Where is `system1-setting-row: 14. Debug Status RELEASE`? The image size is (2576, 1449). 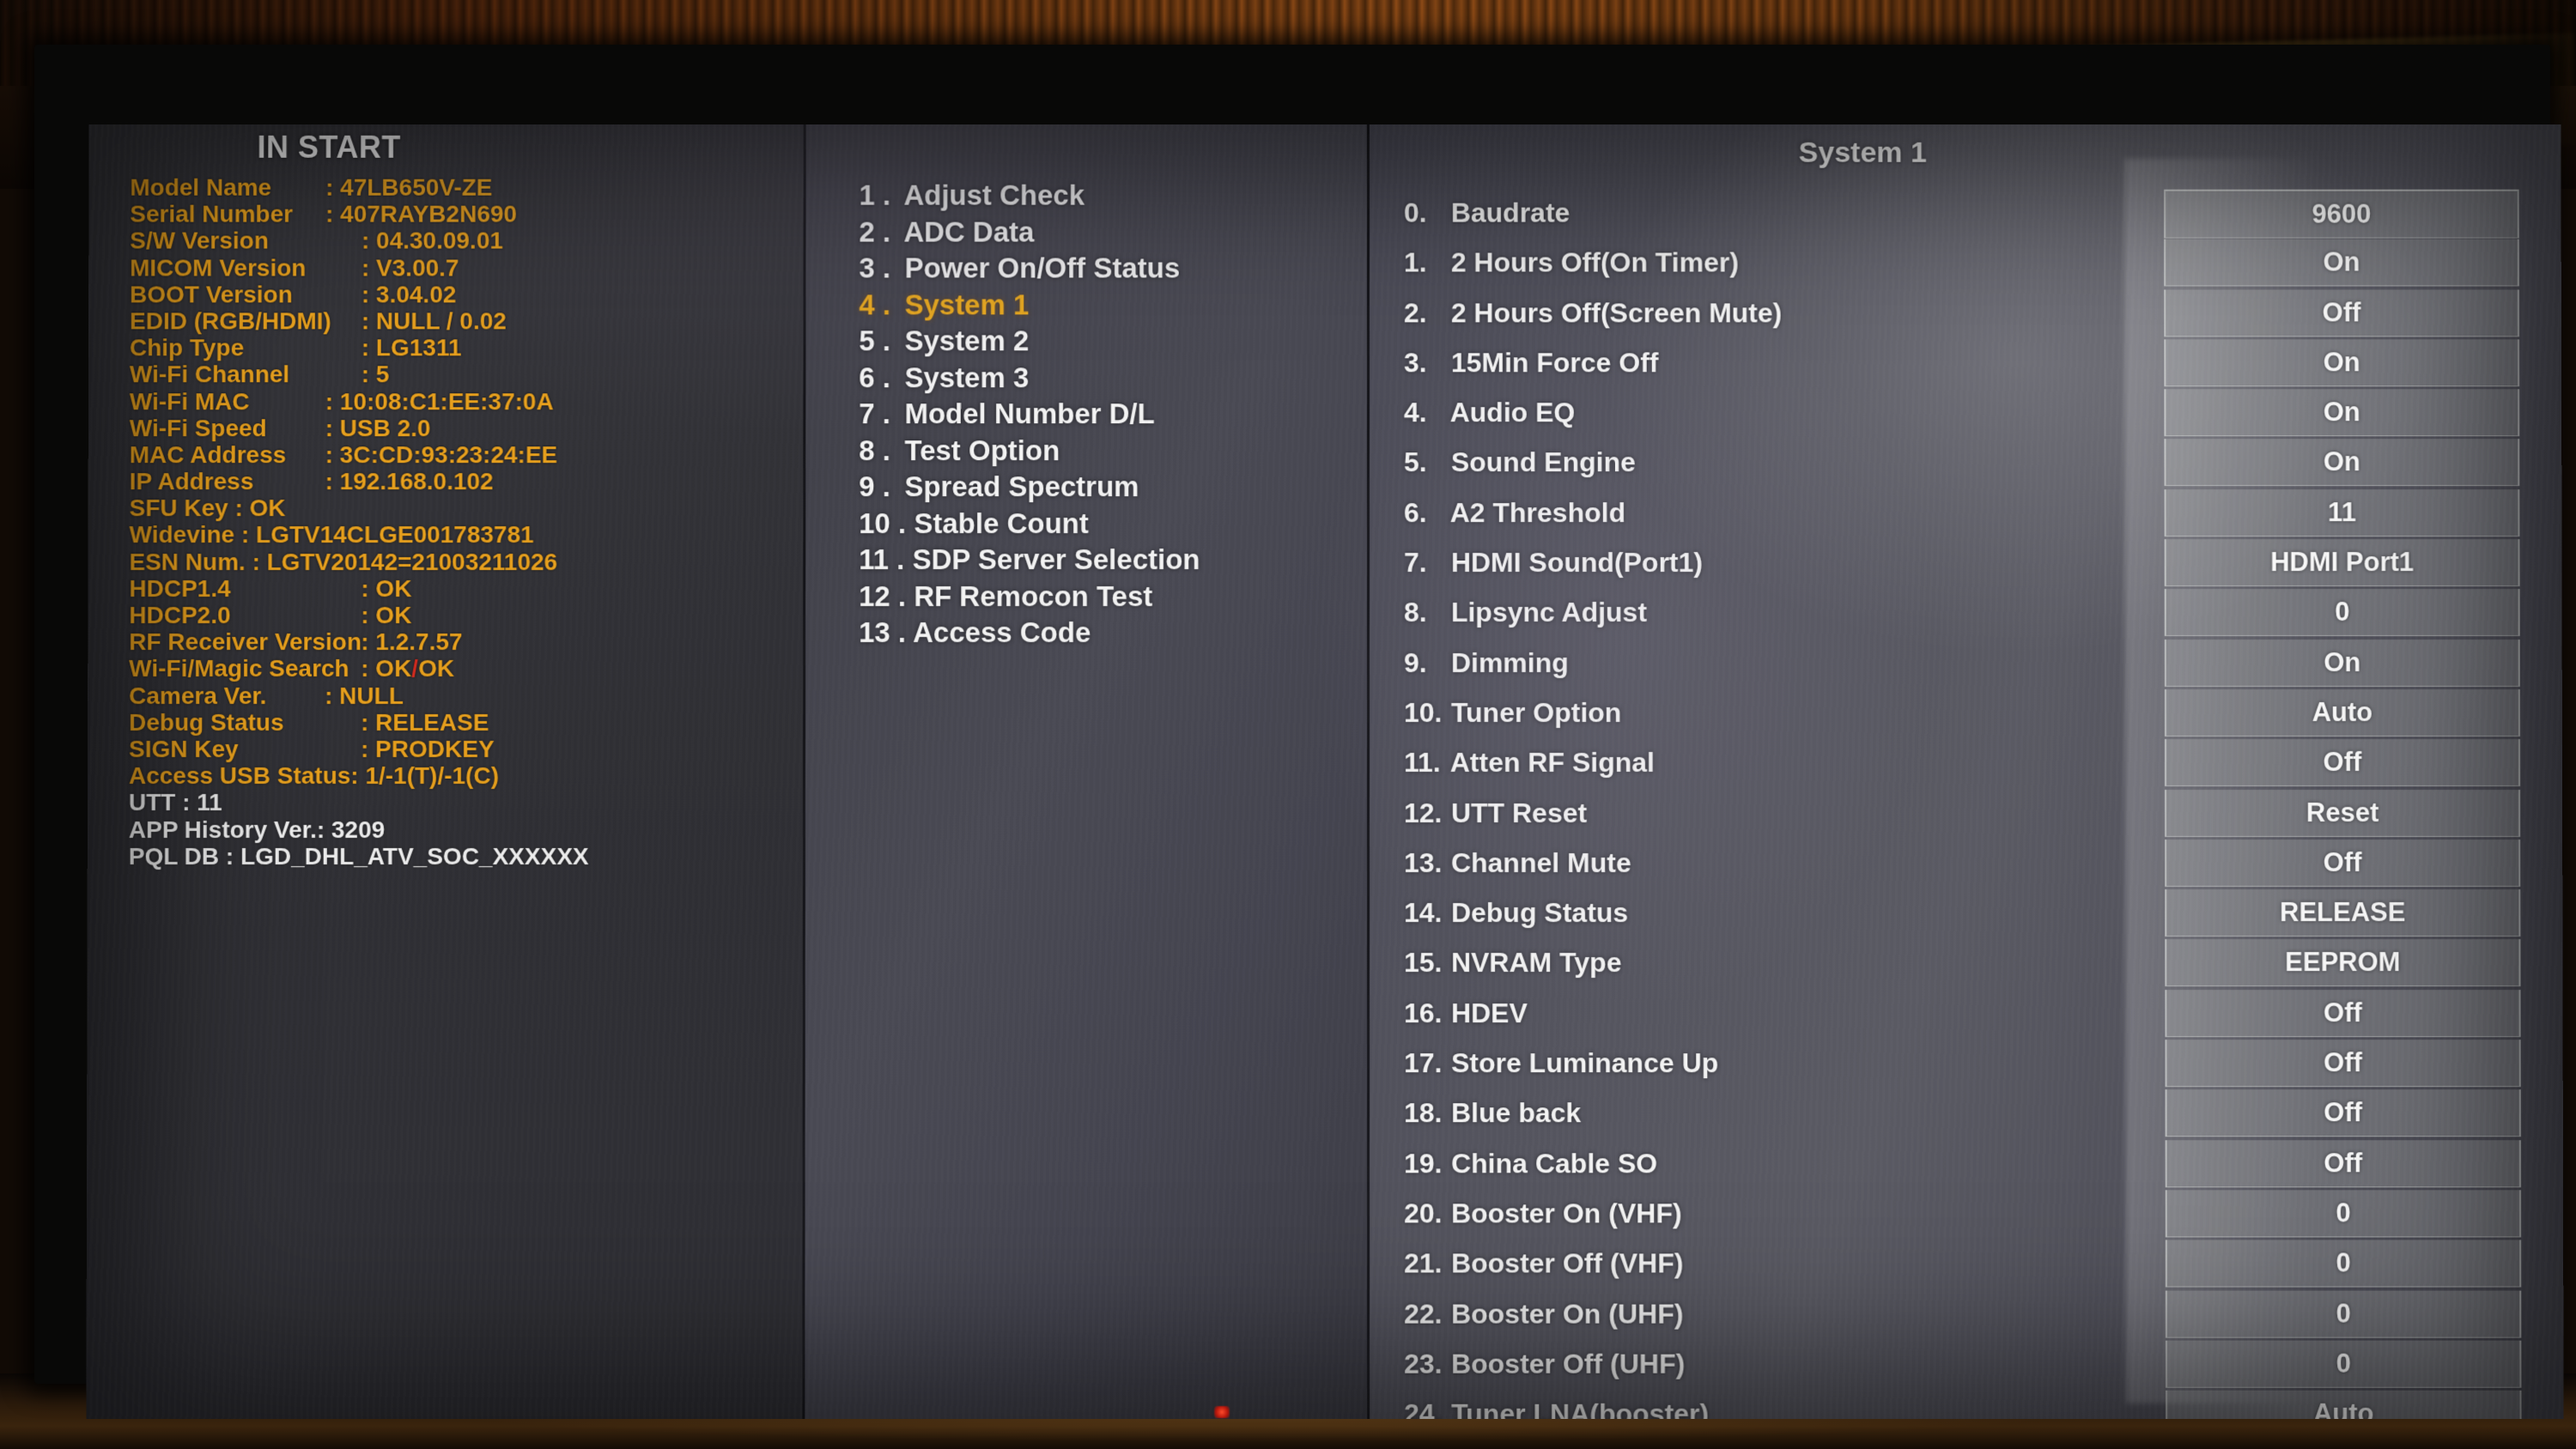
system1-setting-row: 14. Debug Status RELEASE is located at coordinates (1980, 912).